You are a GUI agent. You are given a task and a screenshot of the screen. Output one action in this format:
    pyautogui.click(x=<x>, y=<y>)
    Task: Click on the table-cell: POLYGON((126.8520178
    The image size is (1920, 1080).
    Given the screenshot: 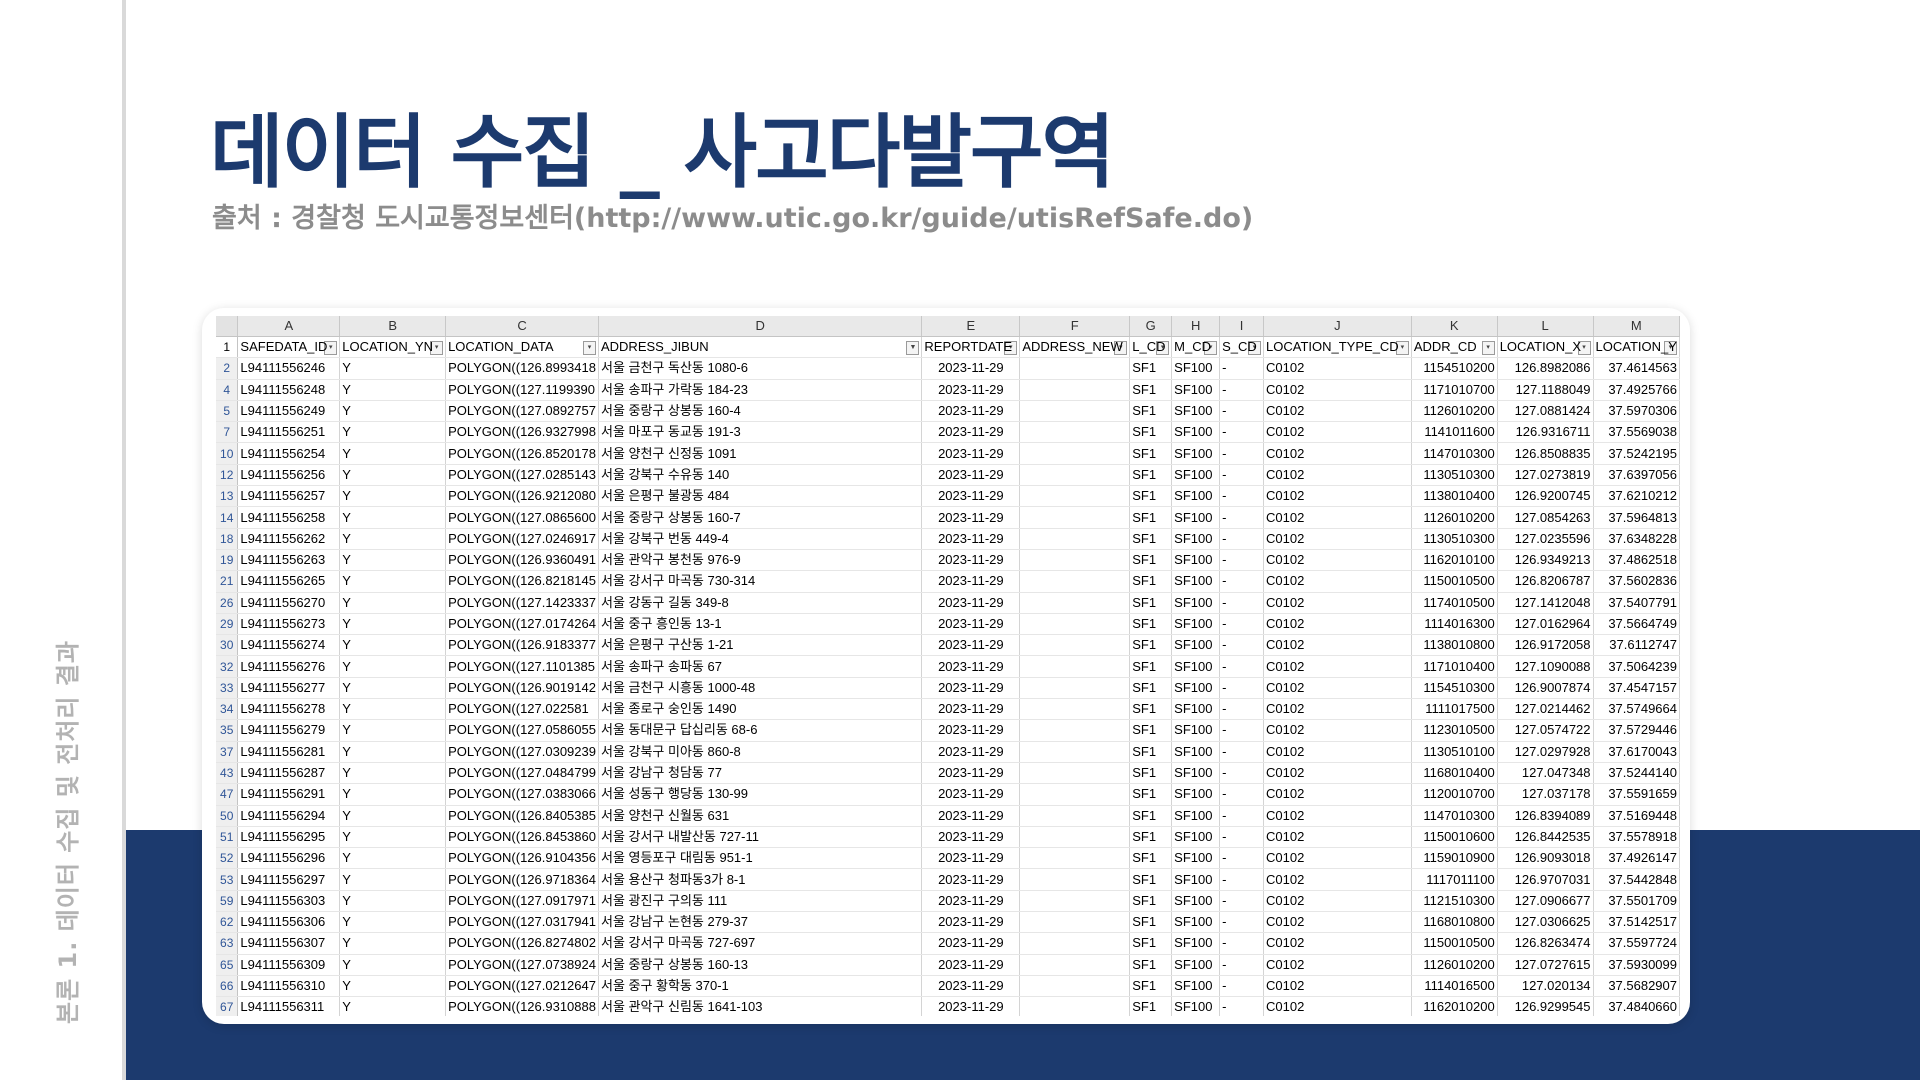 What is the action you would take?
    pyautogui.click(x=522, y=453)
    